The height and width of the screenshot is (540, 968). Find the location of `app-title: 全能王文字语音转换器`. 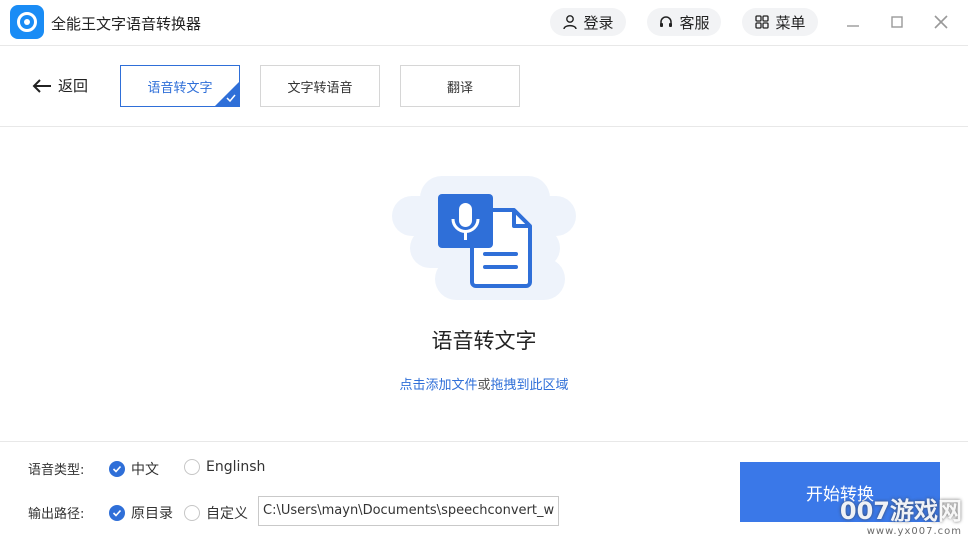

app-title: 全能王文字语音转换器 is located at coordinates (126, 24).